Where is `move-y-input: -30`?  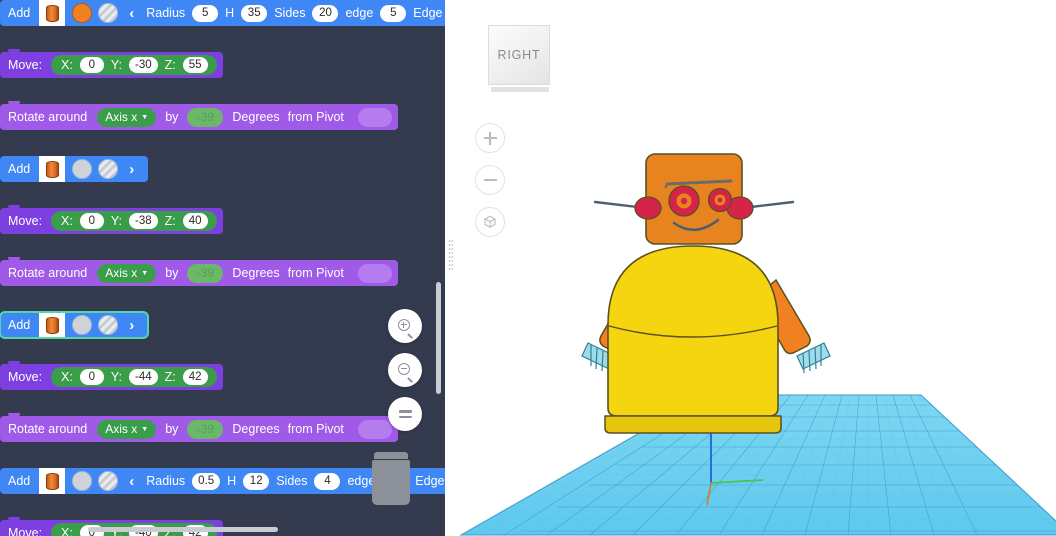 move-y-input: -30 is located at coordinates (143, 65).